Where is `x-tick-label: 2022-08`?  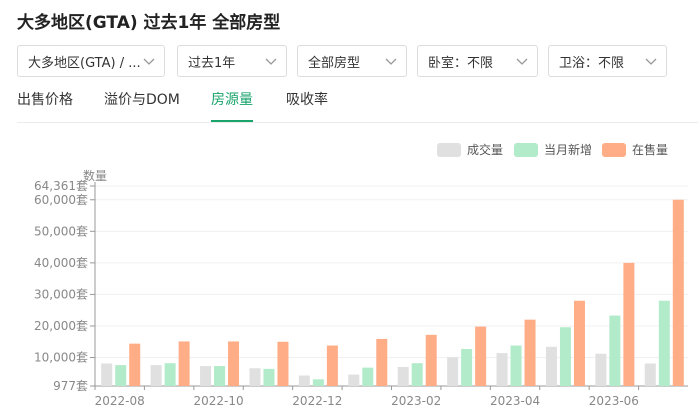
x-tick-label: 2022-08 is located at coordinates (120, 401).